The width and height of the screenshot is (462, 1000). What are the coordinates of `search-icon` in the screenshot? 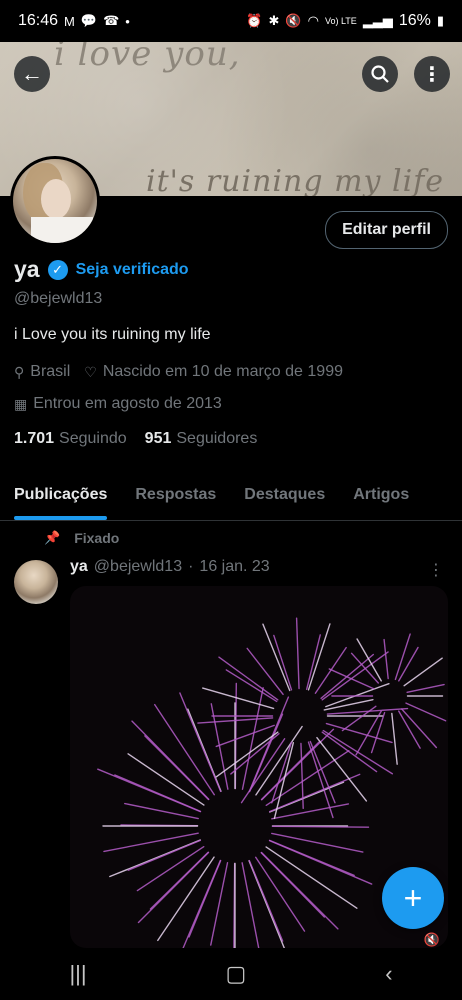 It's located at (380, 74).